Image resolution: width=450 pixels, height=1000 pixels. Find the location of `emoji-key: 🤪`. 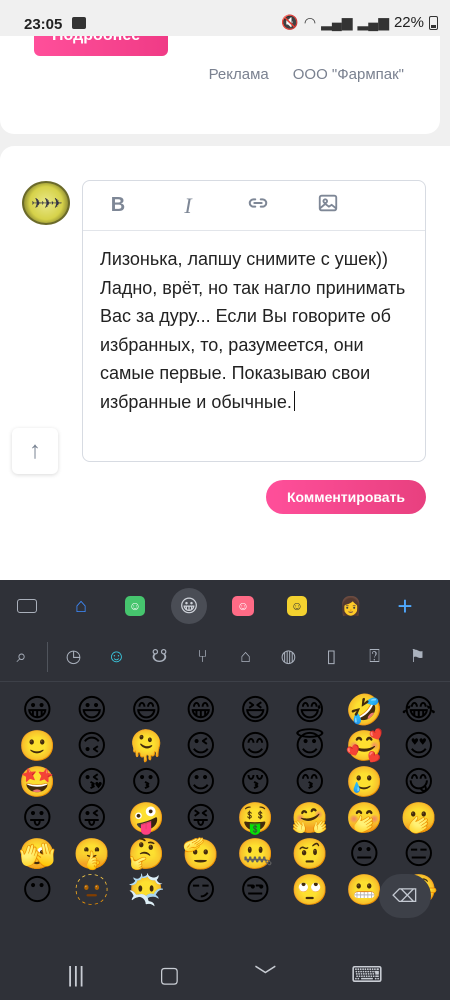

emoji-key: 🤪 is located at coordinates (146, 818).